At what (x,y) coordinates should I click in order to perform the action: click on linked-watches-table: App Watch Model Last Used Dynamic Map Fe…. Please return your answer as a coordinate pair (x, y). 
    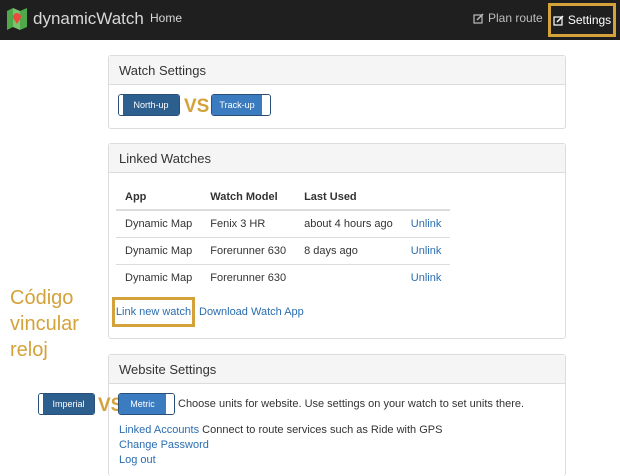
    Looking at the image, I should click on (283, 237).